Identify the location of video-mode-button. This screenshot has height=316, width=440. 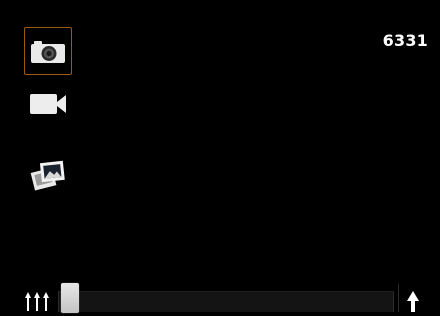
(48, 104).